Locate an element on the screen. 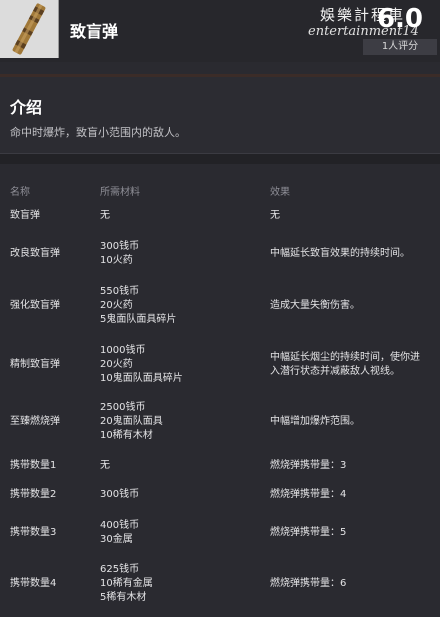 This screenshot has height=617, width=440. intro-description: 命中时爆炸，致盲小范围内的敌人。 is located at coordinates (98, 132).